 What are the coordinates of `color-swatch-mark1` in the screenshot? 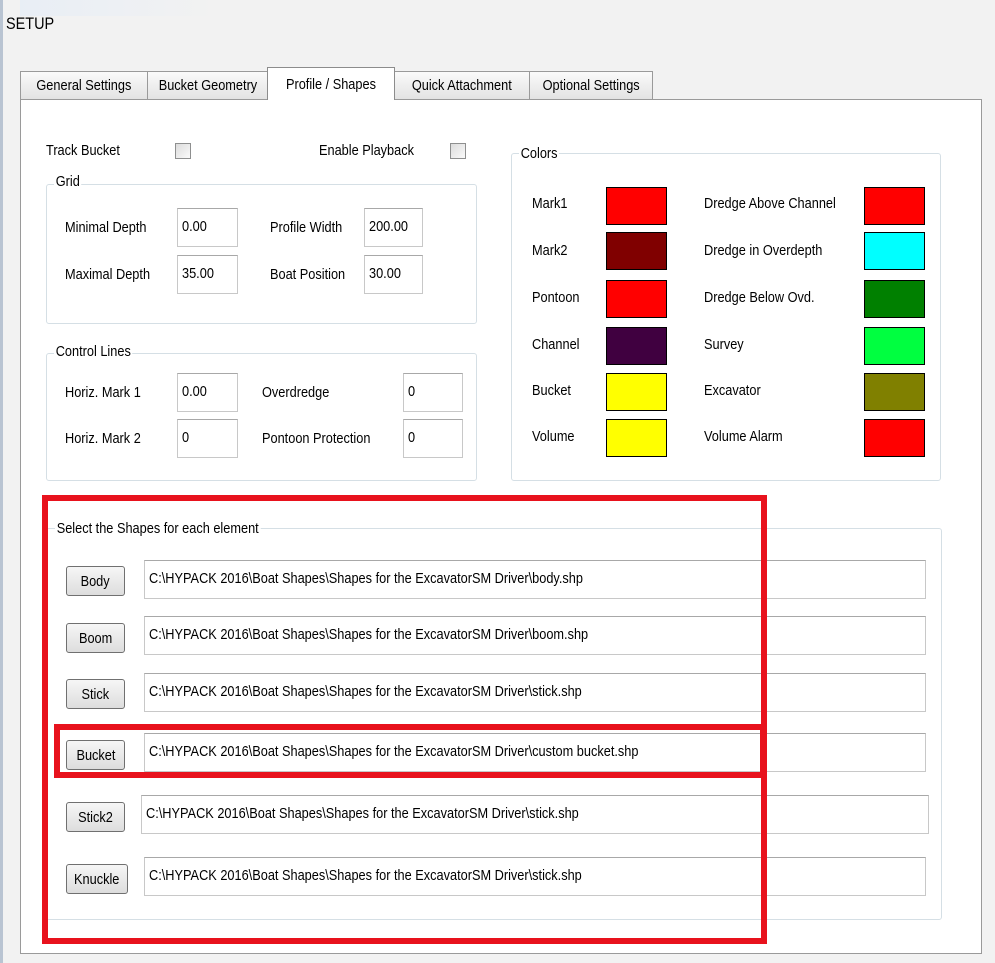 It's located at (636, 206).